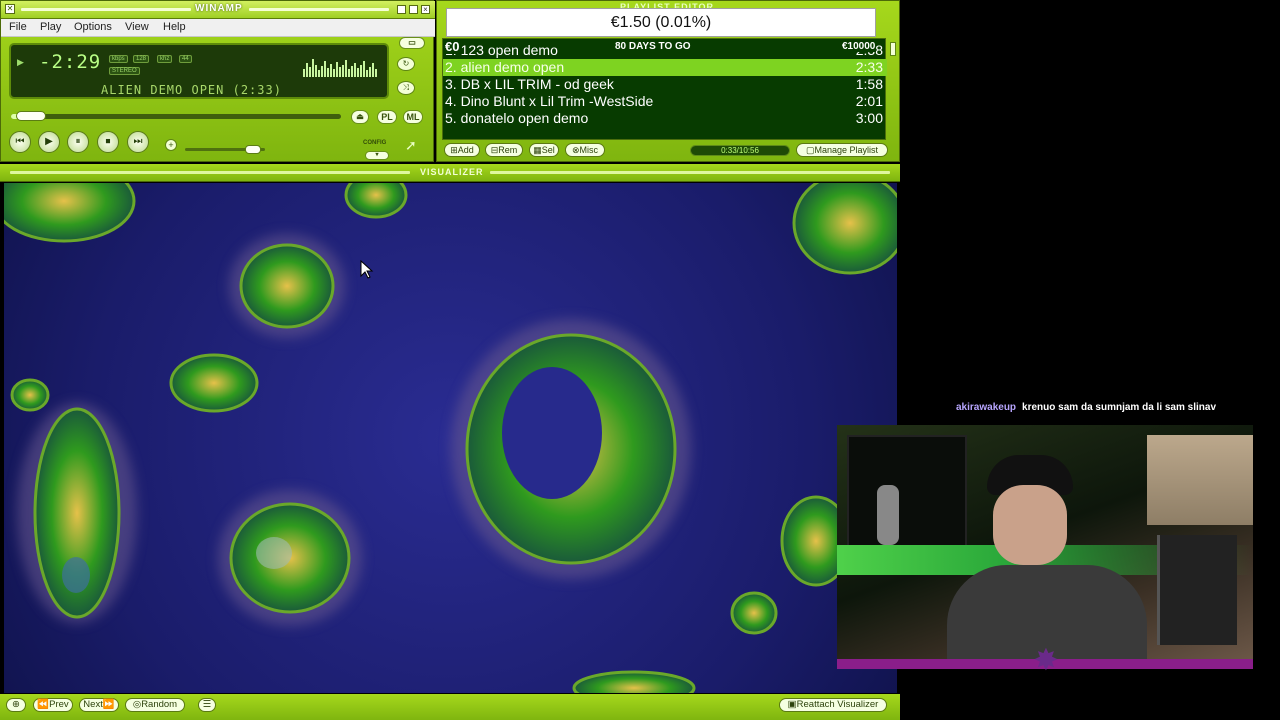 This screenshot has height=720, width=1280. What do you see at coordinates (505, 67) in the screenshot?
I see `playlist-row-title: 2. alien demo open` at bounding box center [505, 67].